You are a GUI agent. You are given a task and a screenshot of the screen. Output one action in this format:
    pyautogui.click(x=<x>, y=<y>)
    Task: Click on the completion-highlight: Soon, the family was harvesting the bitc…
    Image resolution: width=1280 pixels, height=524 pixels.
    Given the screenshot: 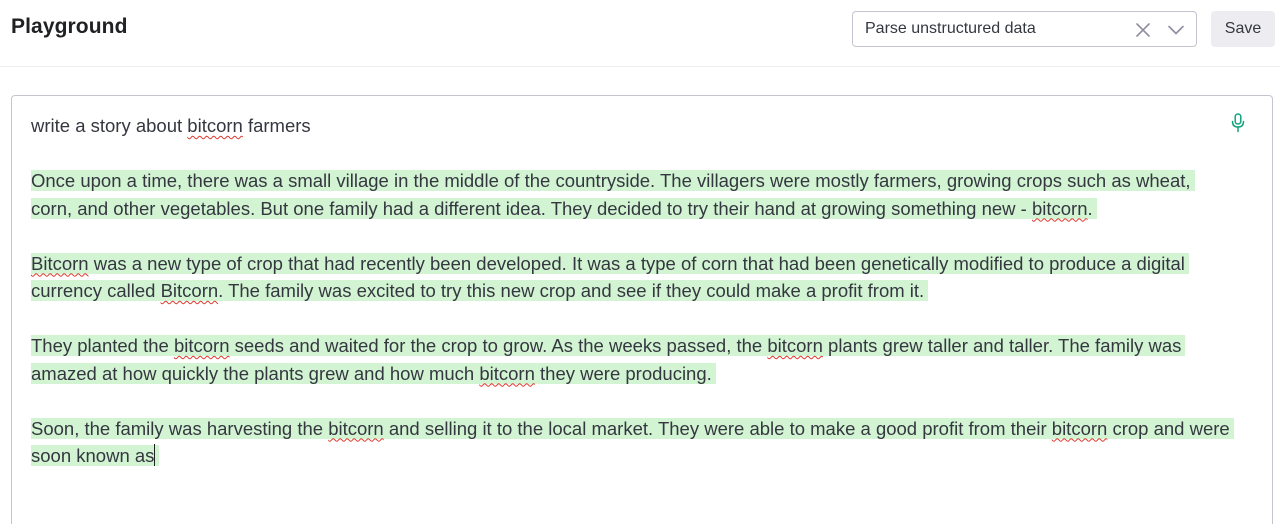 What is the action you would take?
    pyautogui.click(x=632, y=441)
    